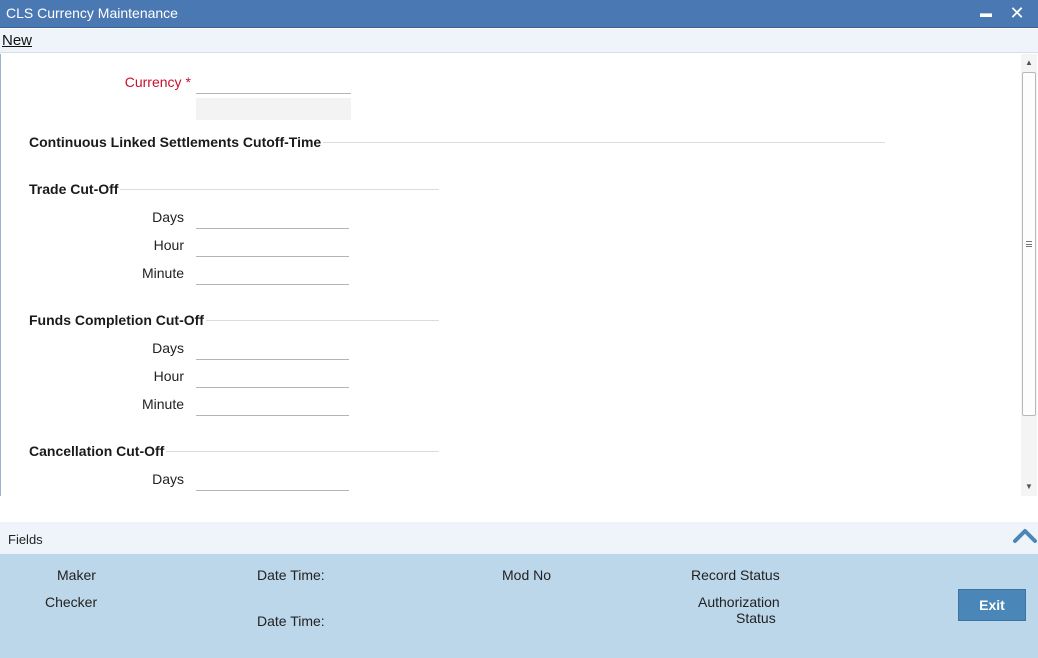  What do you see at coordinates (519, 14) in the screenshot?
I see `title-bar: CLS Currency Maintenance ▬ ✕` at bounding box center [519, 14].